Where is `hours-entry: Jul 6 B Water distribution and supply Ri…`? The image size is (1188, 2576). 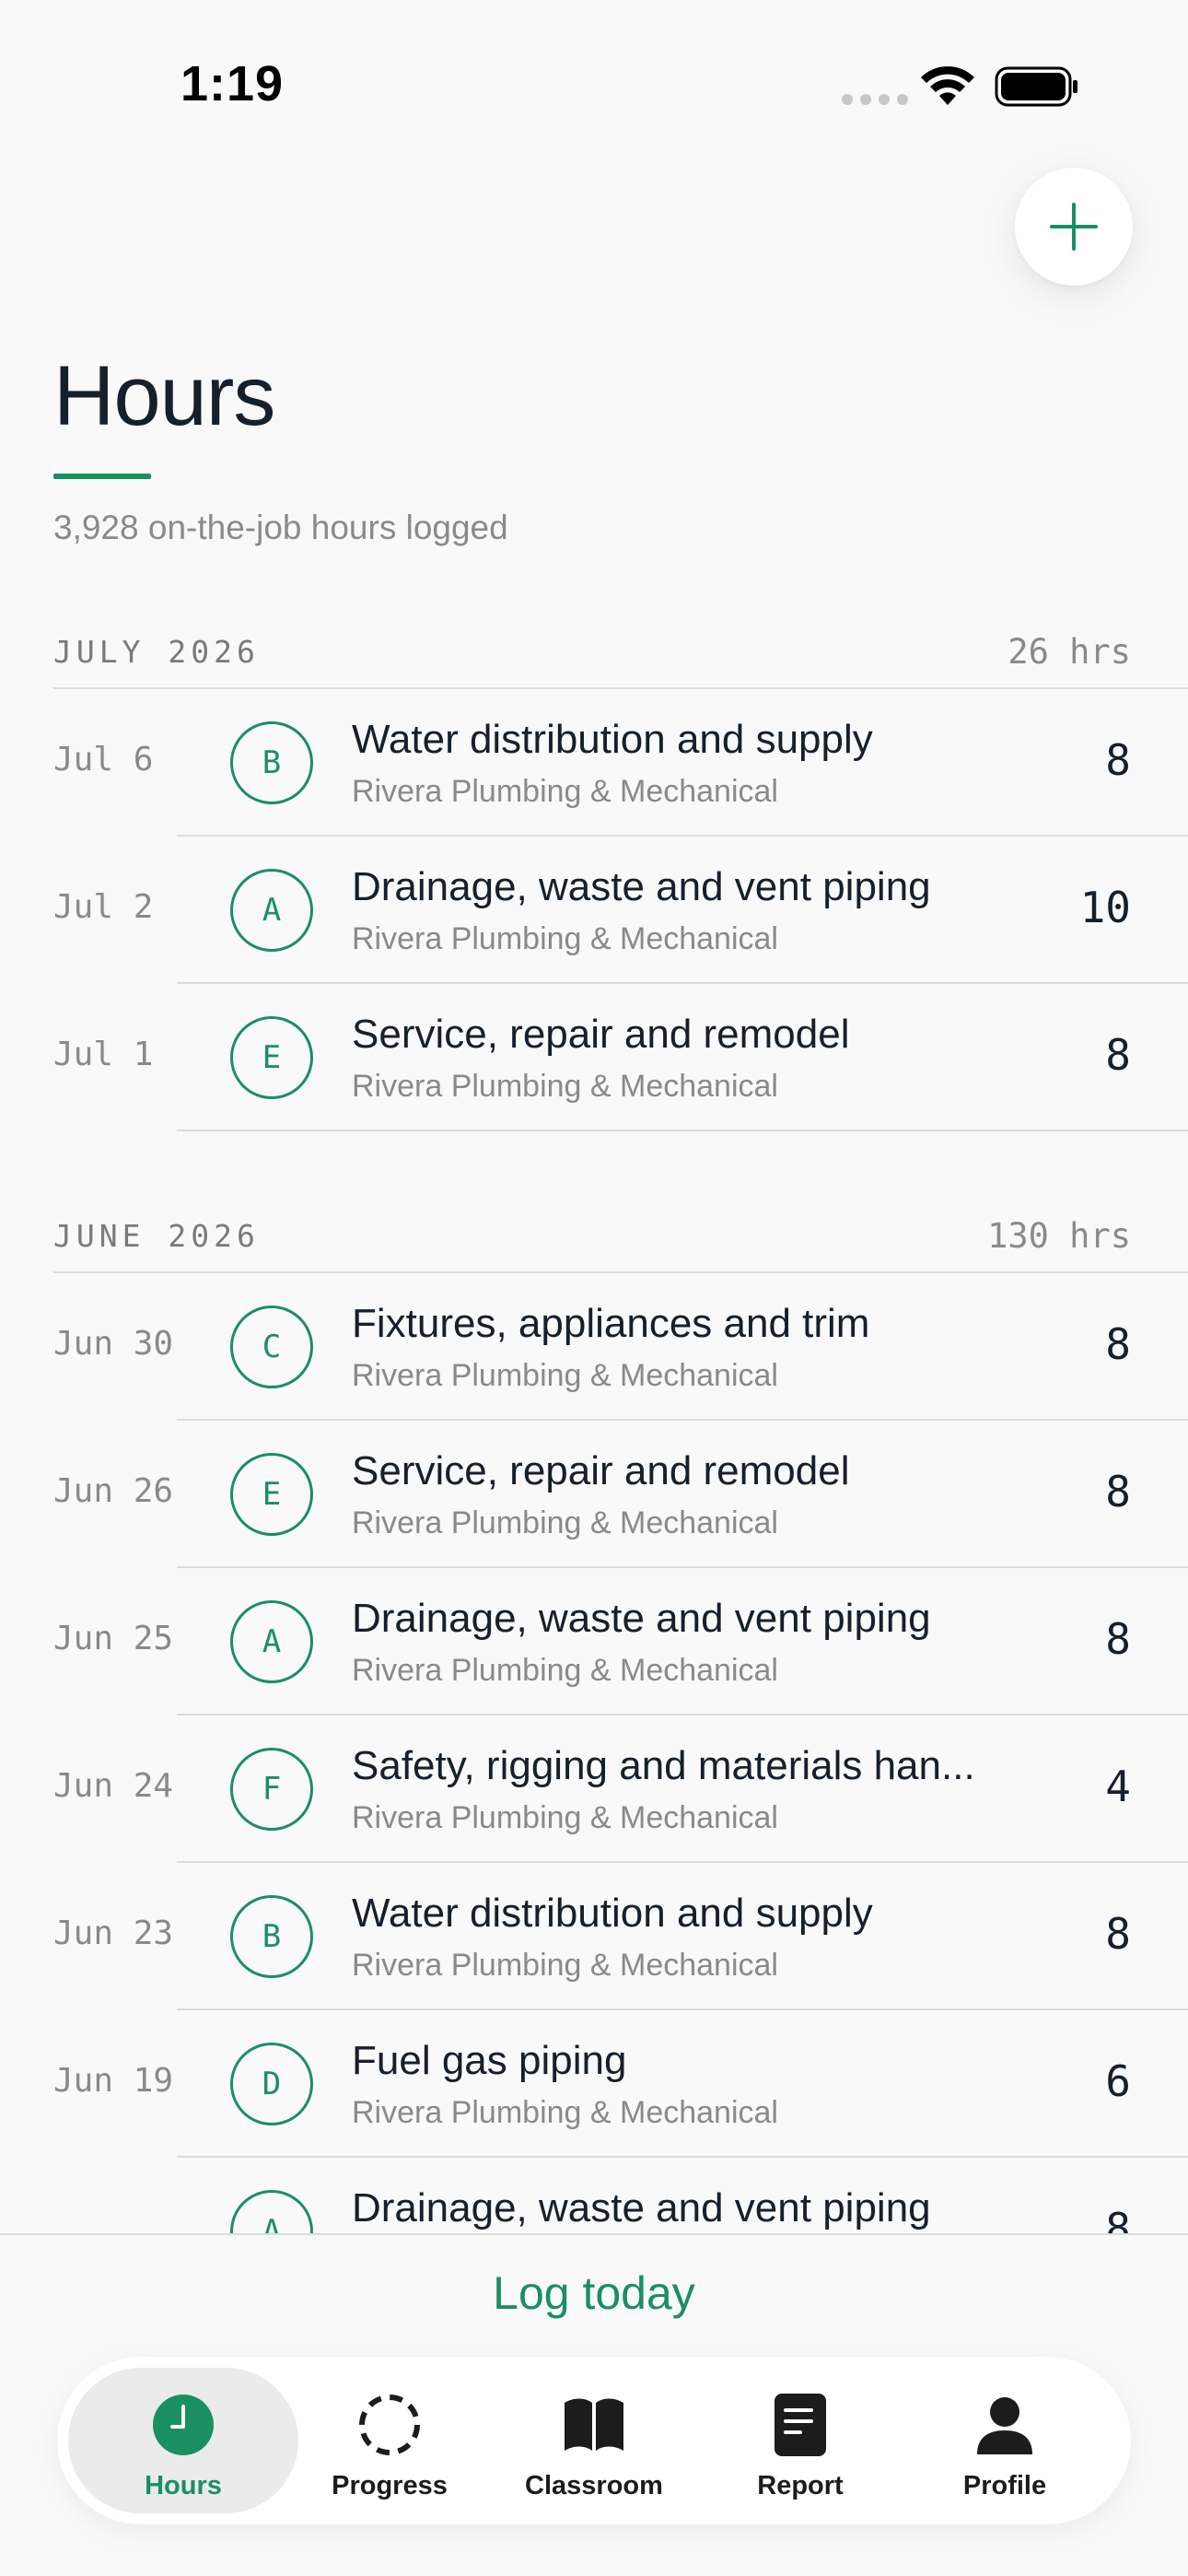 hours-entry: Jul 6 B Water distribution and supply Ri… is located at coordinates (594, 763).